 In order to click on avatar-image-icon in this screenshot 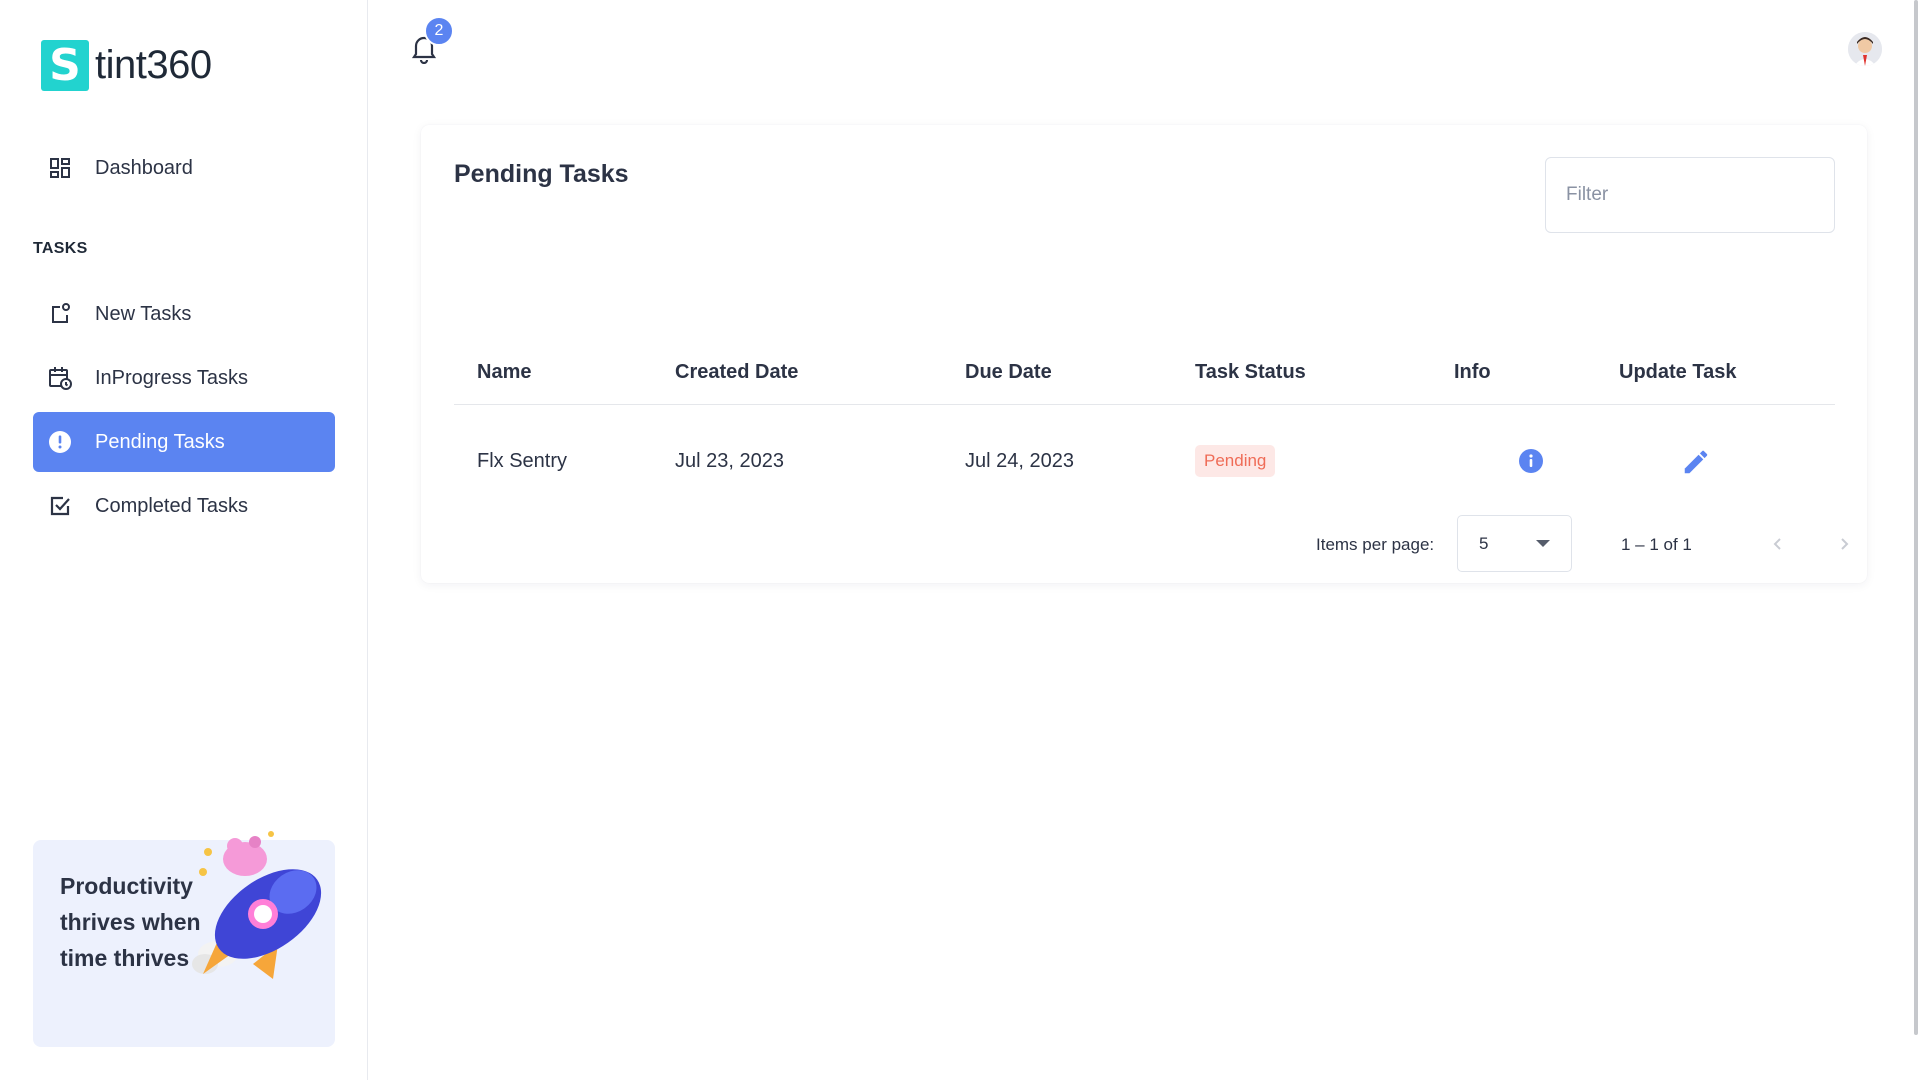, I will do `click(1865, 49)`.